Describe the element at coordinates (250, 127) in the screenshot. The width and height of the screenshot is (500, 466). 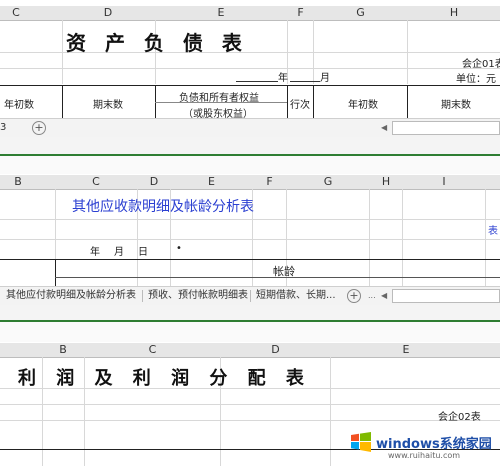
I see `sheet-tab-bar: 3 + ◀` at that location.